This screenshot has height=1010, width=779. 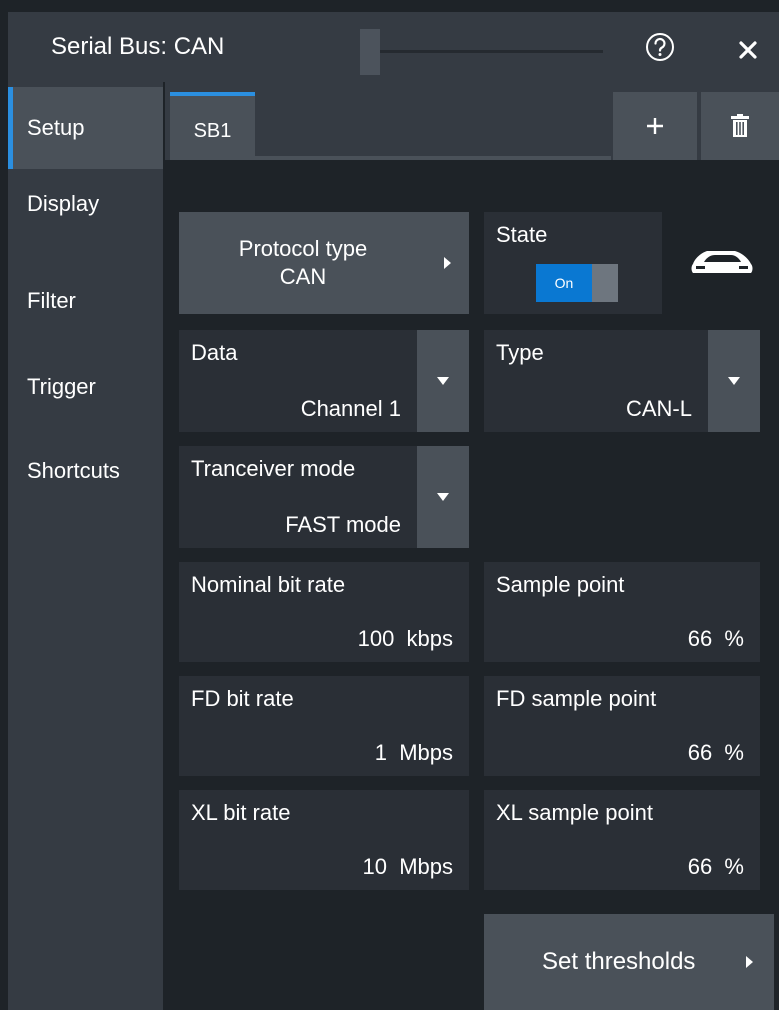 What do you see at coordinates (214, 352) in the screenshot?
I see `data-label: Data` at bounding box center [214, 352].